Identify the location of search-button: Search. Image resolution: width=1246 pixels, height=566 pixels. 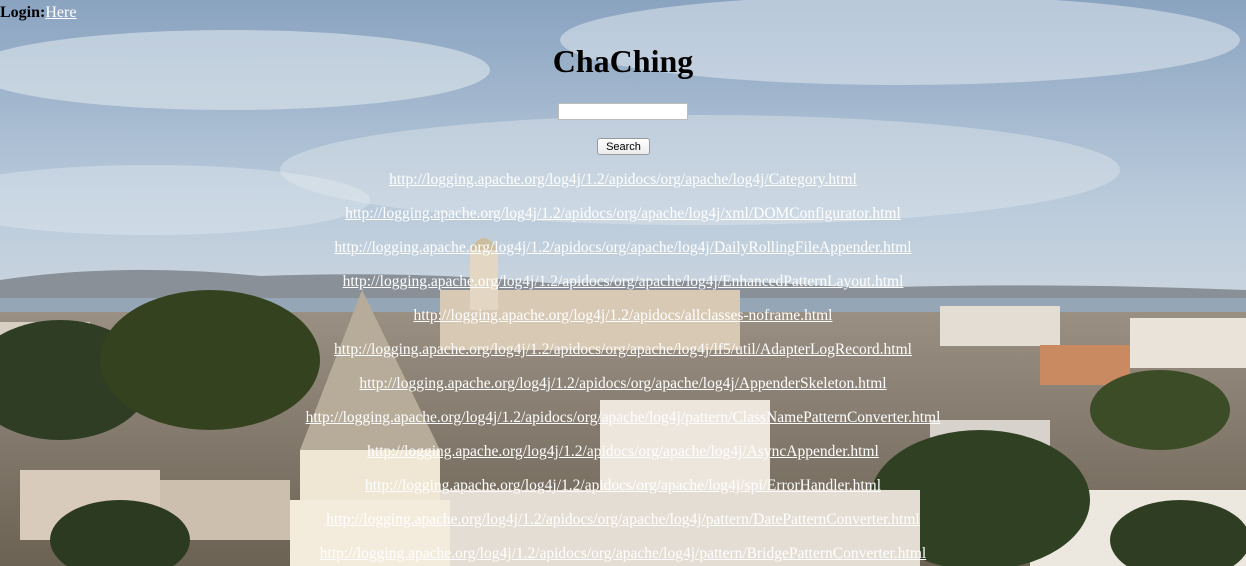
(623, 146).